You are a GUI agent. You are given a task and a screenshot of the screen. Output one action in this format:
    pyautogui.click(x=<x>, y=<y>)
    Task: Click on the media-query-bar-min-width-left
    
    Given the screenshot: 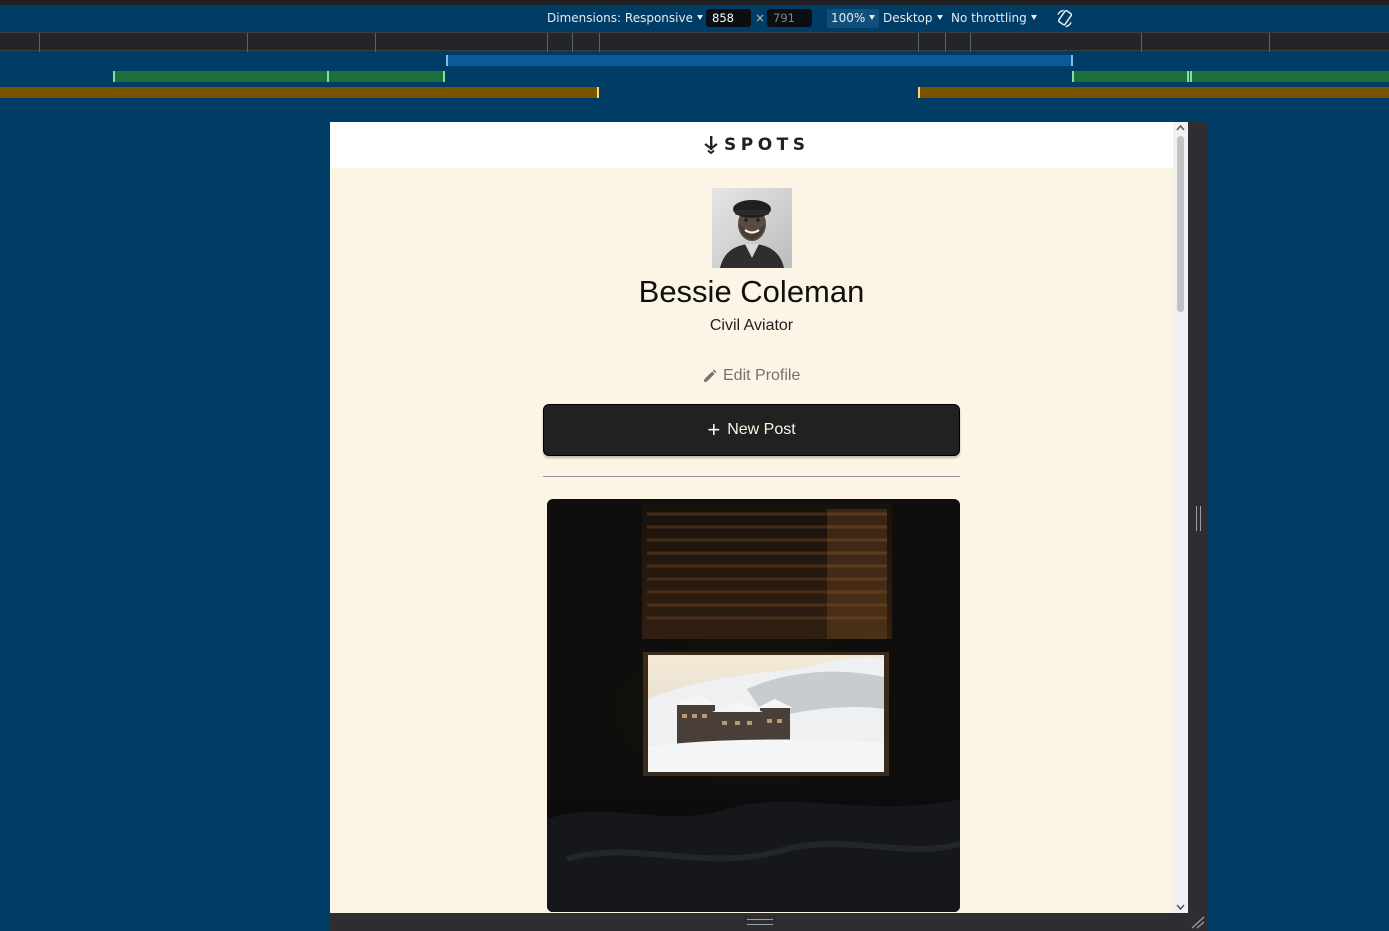 What is the action you would take?
    pyautogui.click(x=299, y=92)
    